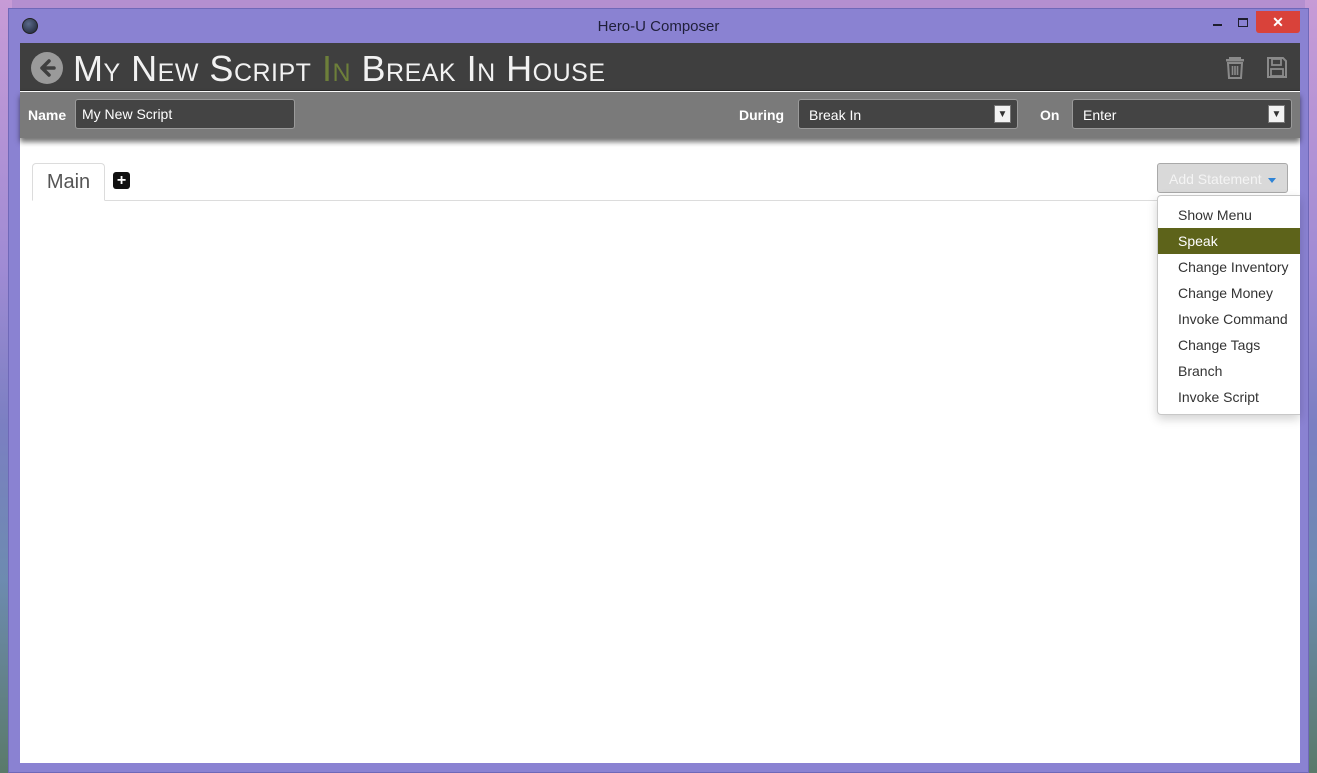  What do you see at coordinates (185, 114) in the screenshot?
I see `name-input` at bounding box center [185, 114].